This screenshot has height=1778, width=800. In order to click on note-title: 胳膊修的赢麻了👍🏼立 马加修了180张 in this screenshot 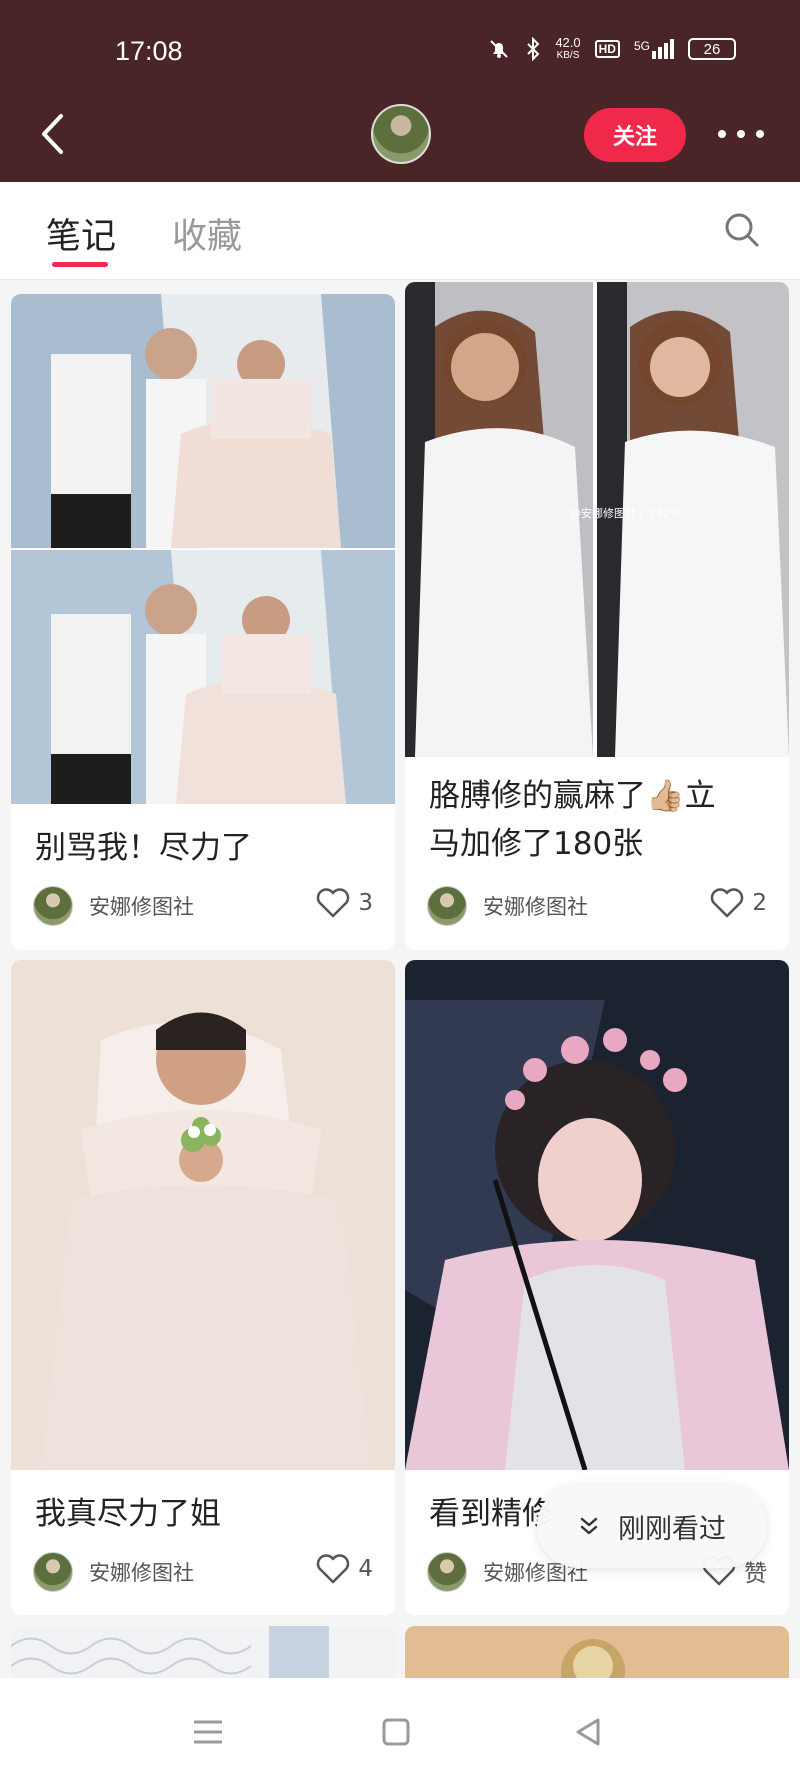, I will do `click(572, 820)`.